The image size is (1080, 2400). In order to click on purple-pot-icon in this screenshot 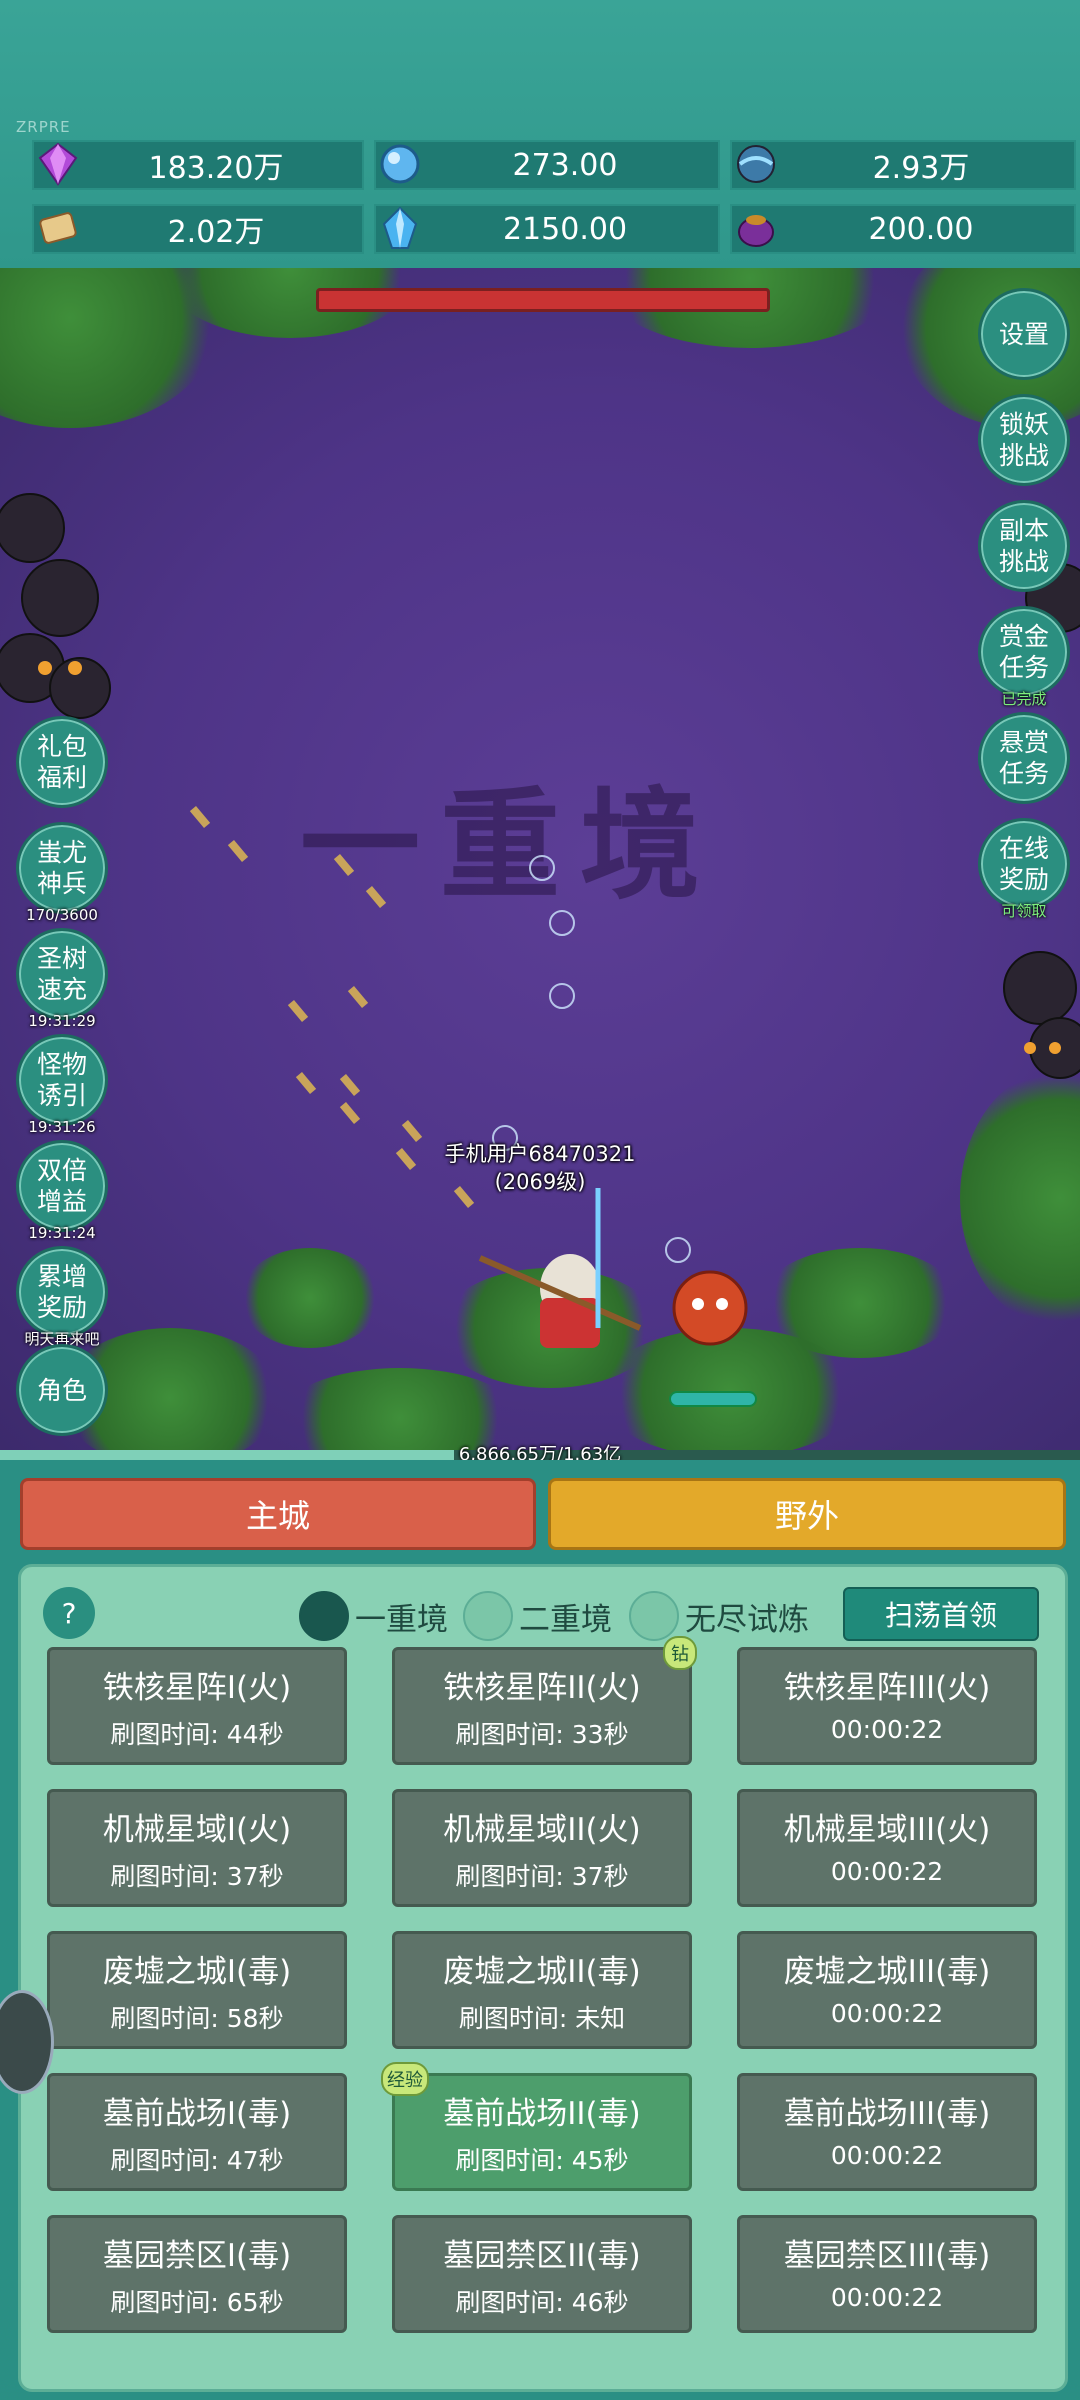, I will do `click(756, 228)`.